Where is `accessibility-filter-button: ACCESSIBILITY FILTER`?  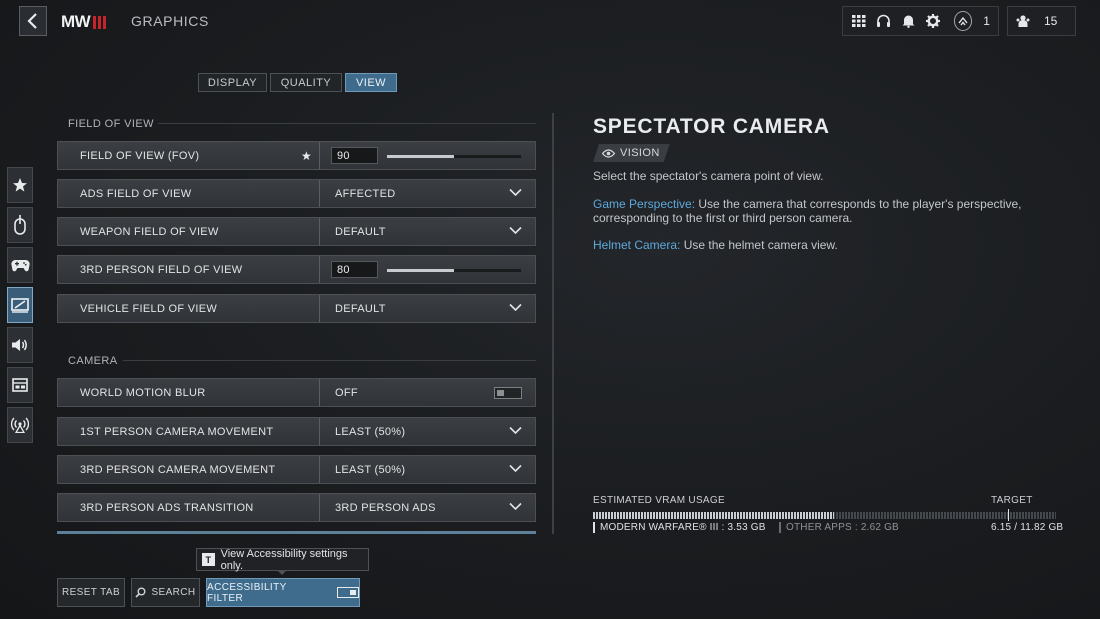 accessibility-filter-button: ACCESSIBILITY FILTER is located at coordinates (283, 592).